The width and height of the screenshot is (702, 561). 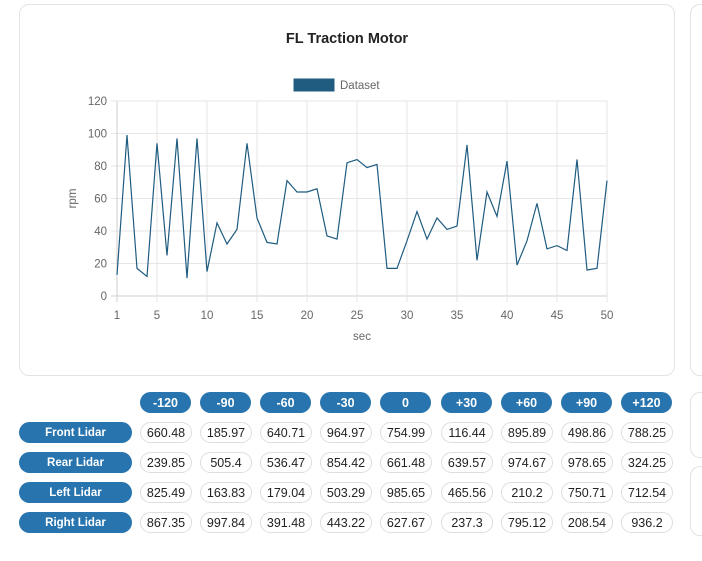 I want to click on table-cell: 239.85, so click(x=166, y=462).